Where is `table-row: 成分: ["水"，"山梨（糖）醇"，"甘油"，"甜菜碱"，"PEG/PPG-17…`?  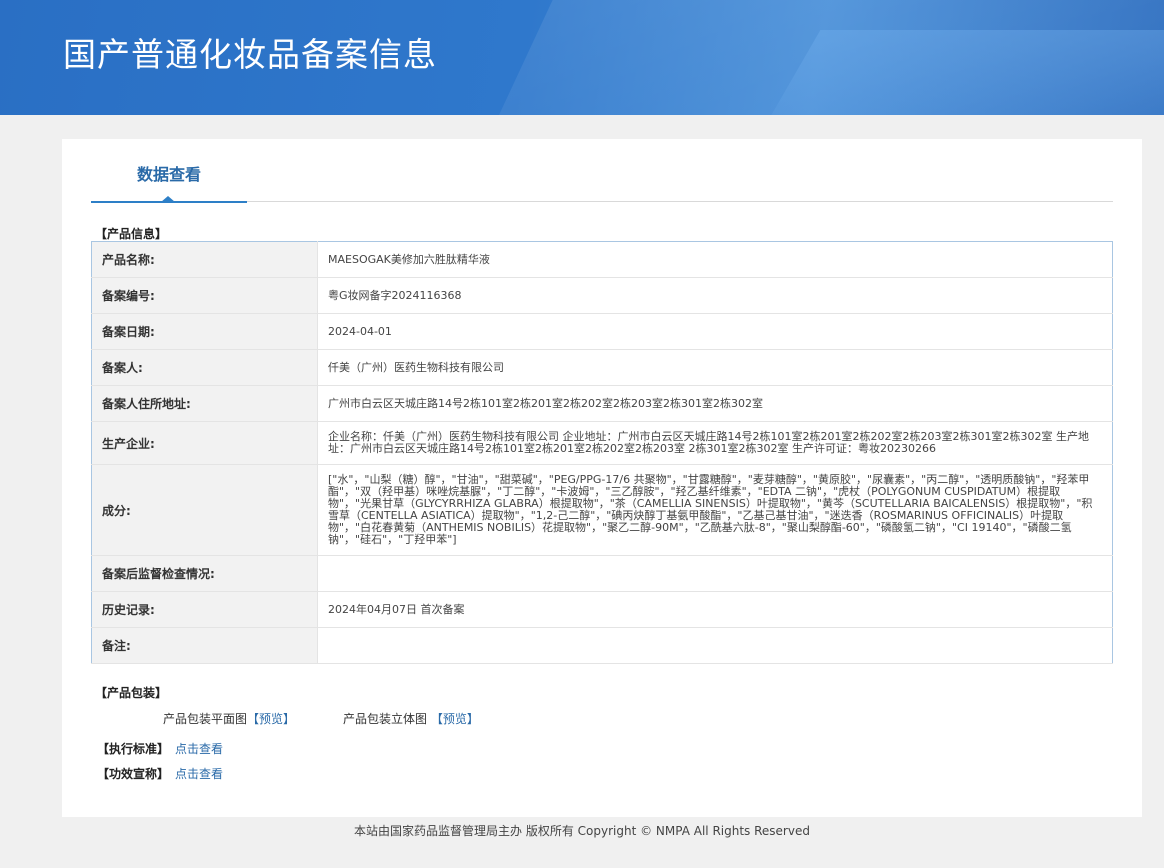
table-row: 成分: ["水"，"山梨（糖）醇"，"甘油"，"甜菜碱"，"PEG/PPG-17… is located at coordinates (602, 510).